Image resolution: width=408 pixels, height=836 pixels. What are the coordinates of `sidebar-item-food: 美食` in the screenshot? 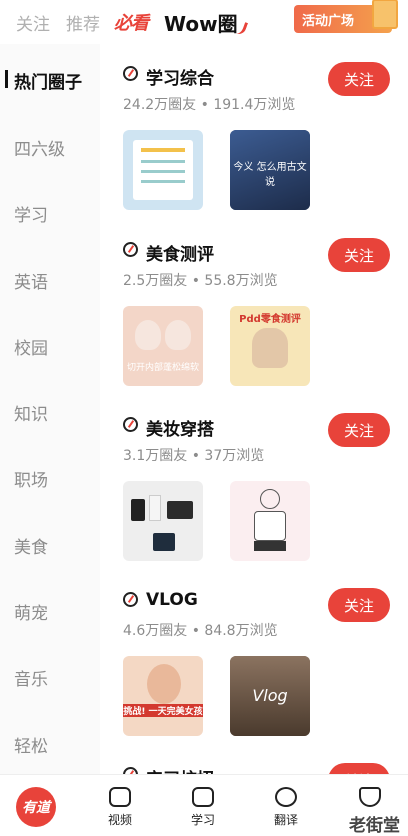 It's located at (31, 545).